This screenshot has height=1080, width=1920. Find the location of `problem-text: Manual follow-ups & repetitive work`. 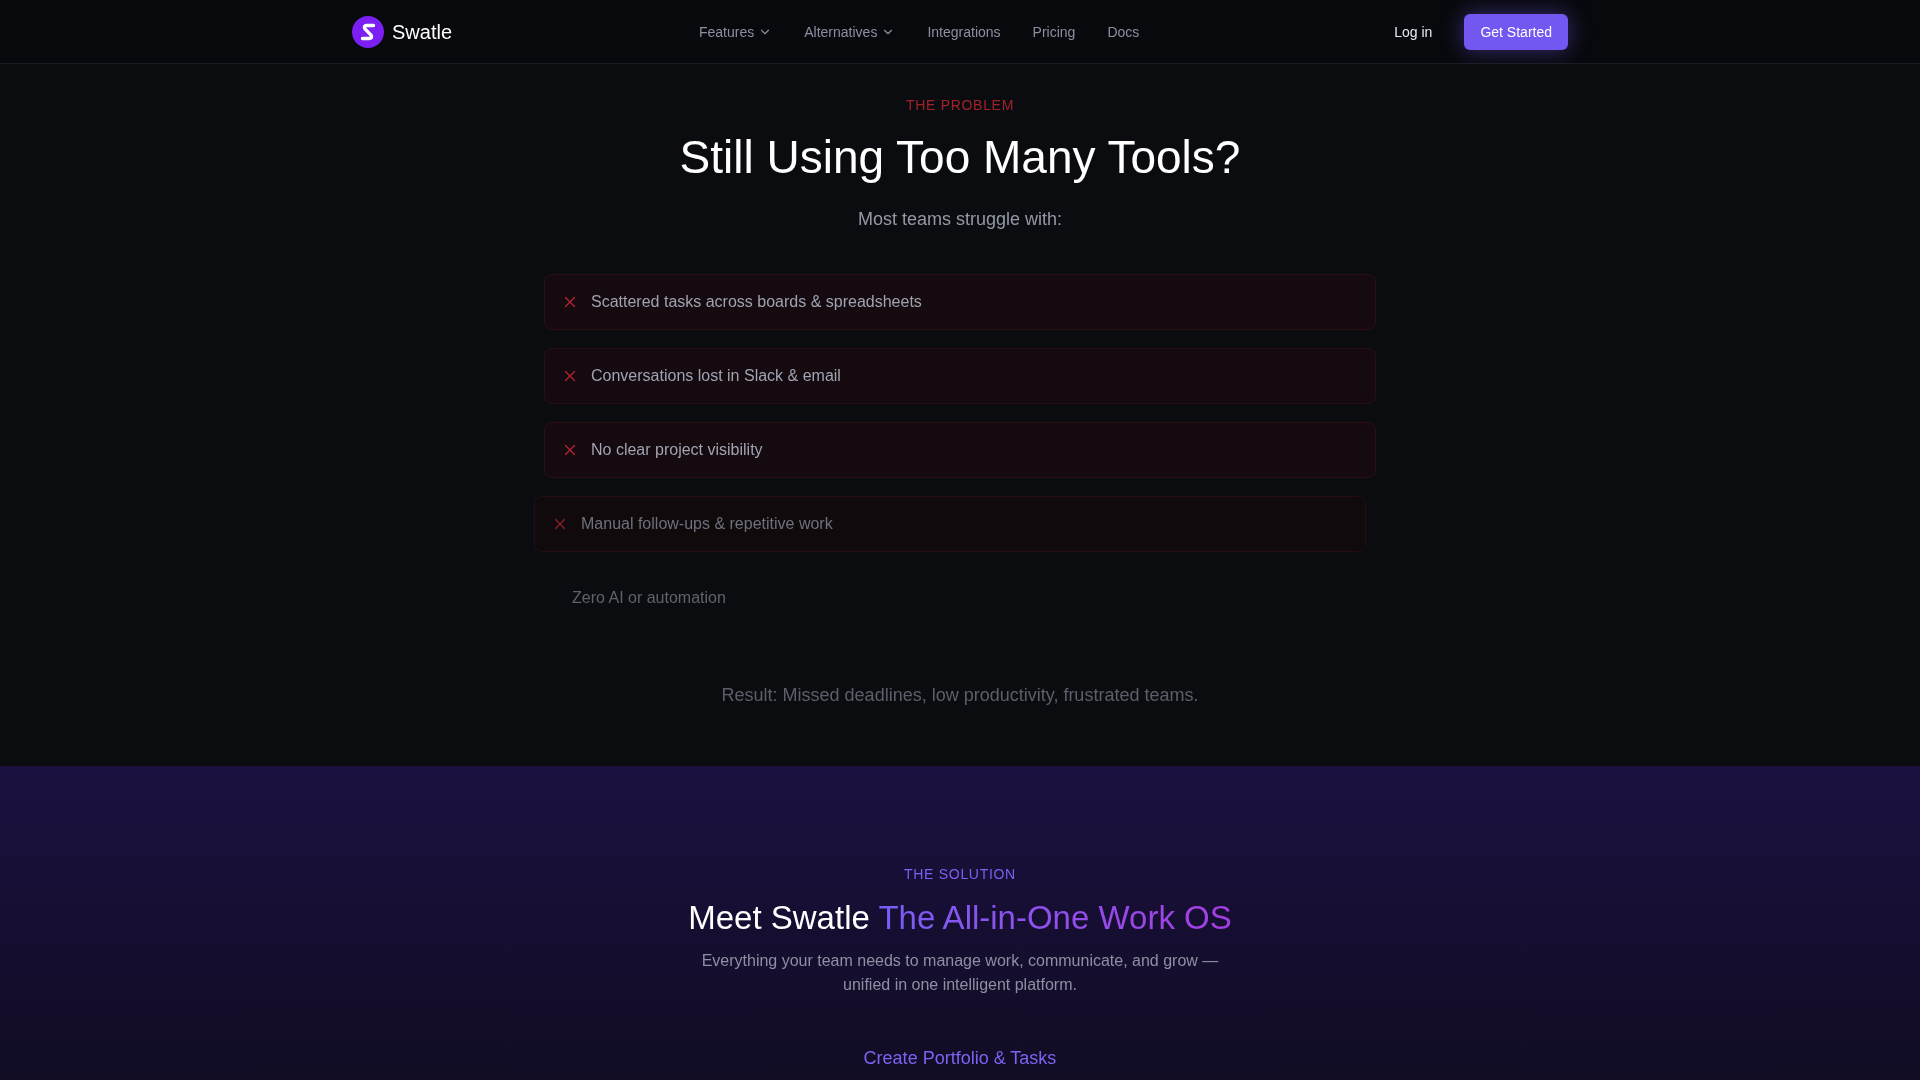

problem-text: Manual follow-ups & repetitive work is located at coordinates (707, 524).